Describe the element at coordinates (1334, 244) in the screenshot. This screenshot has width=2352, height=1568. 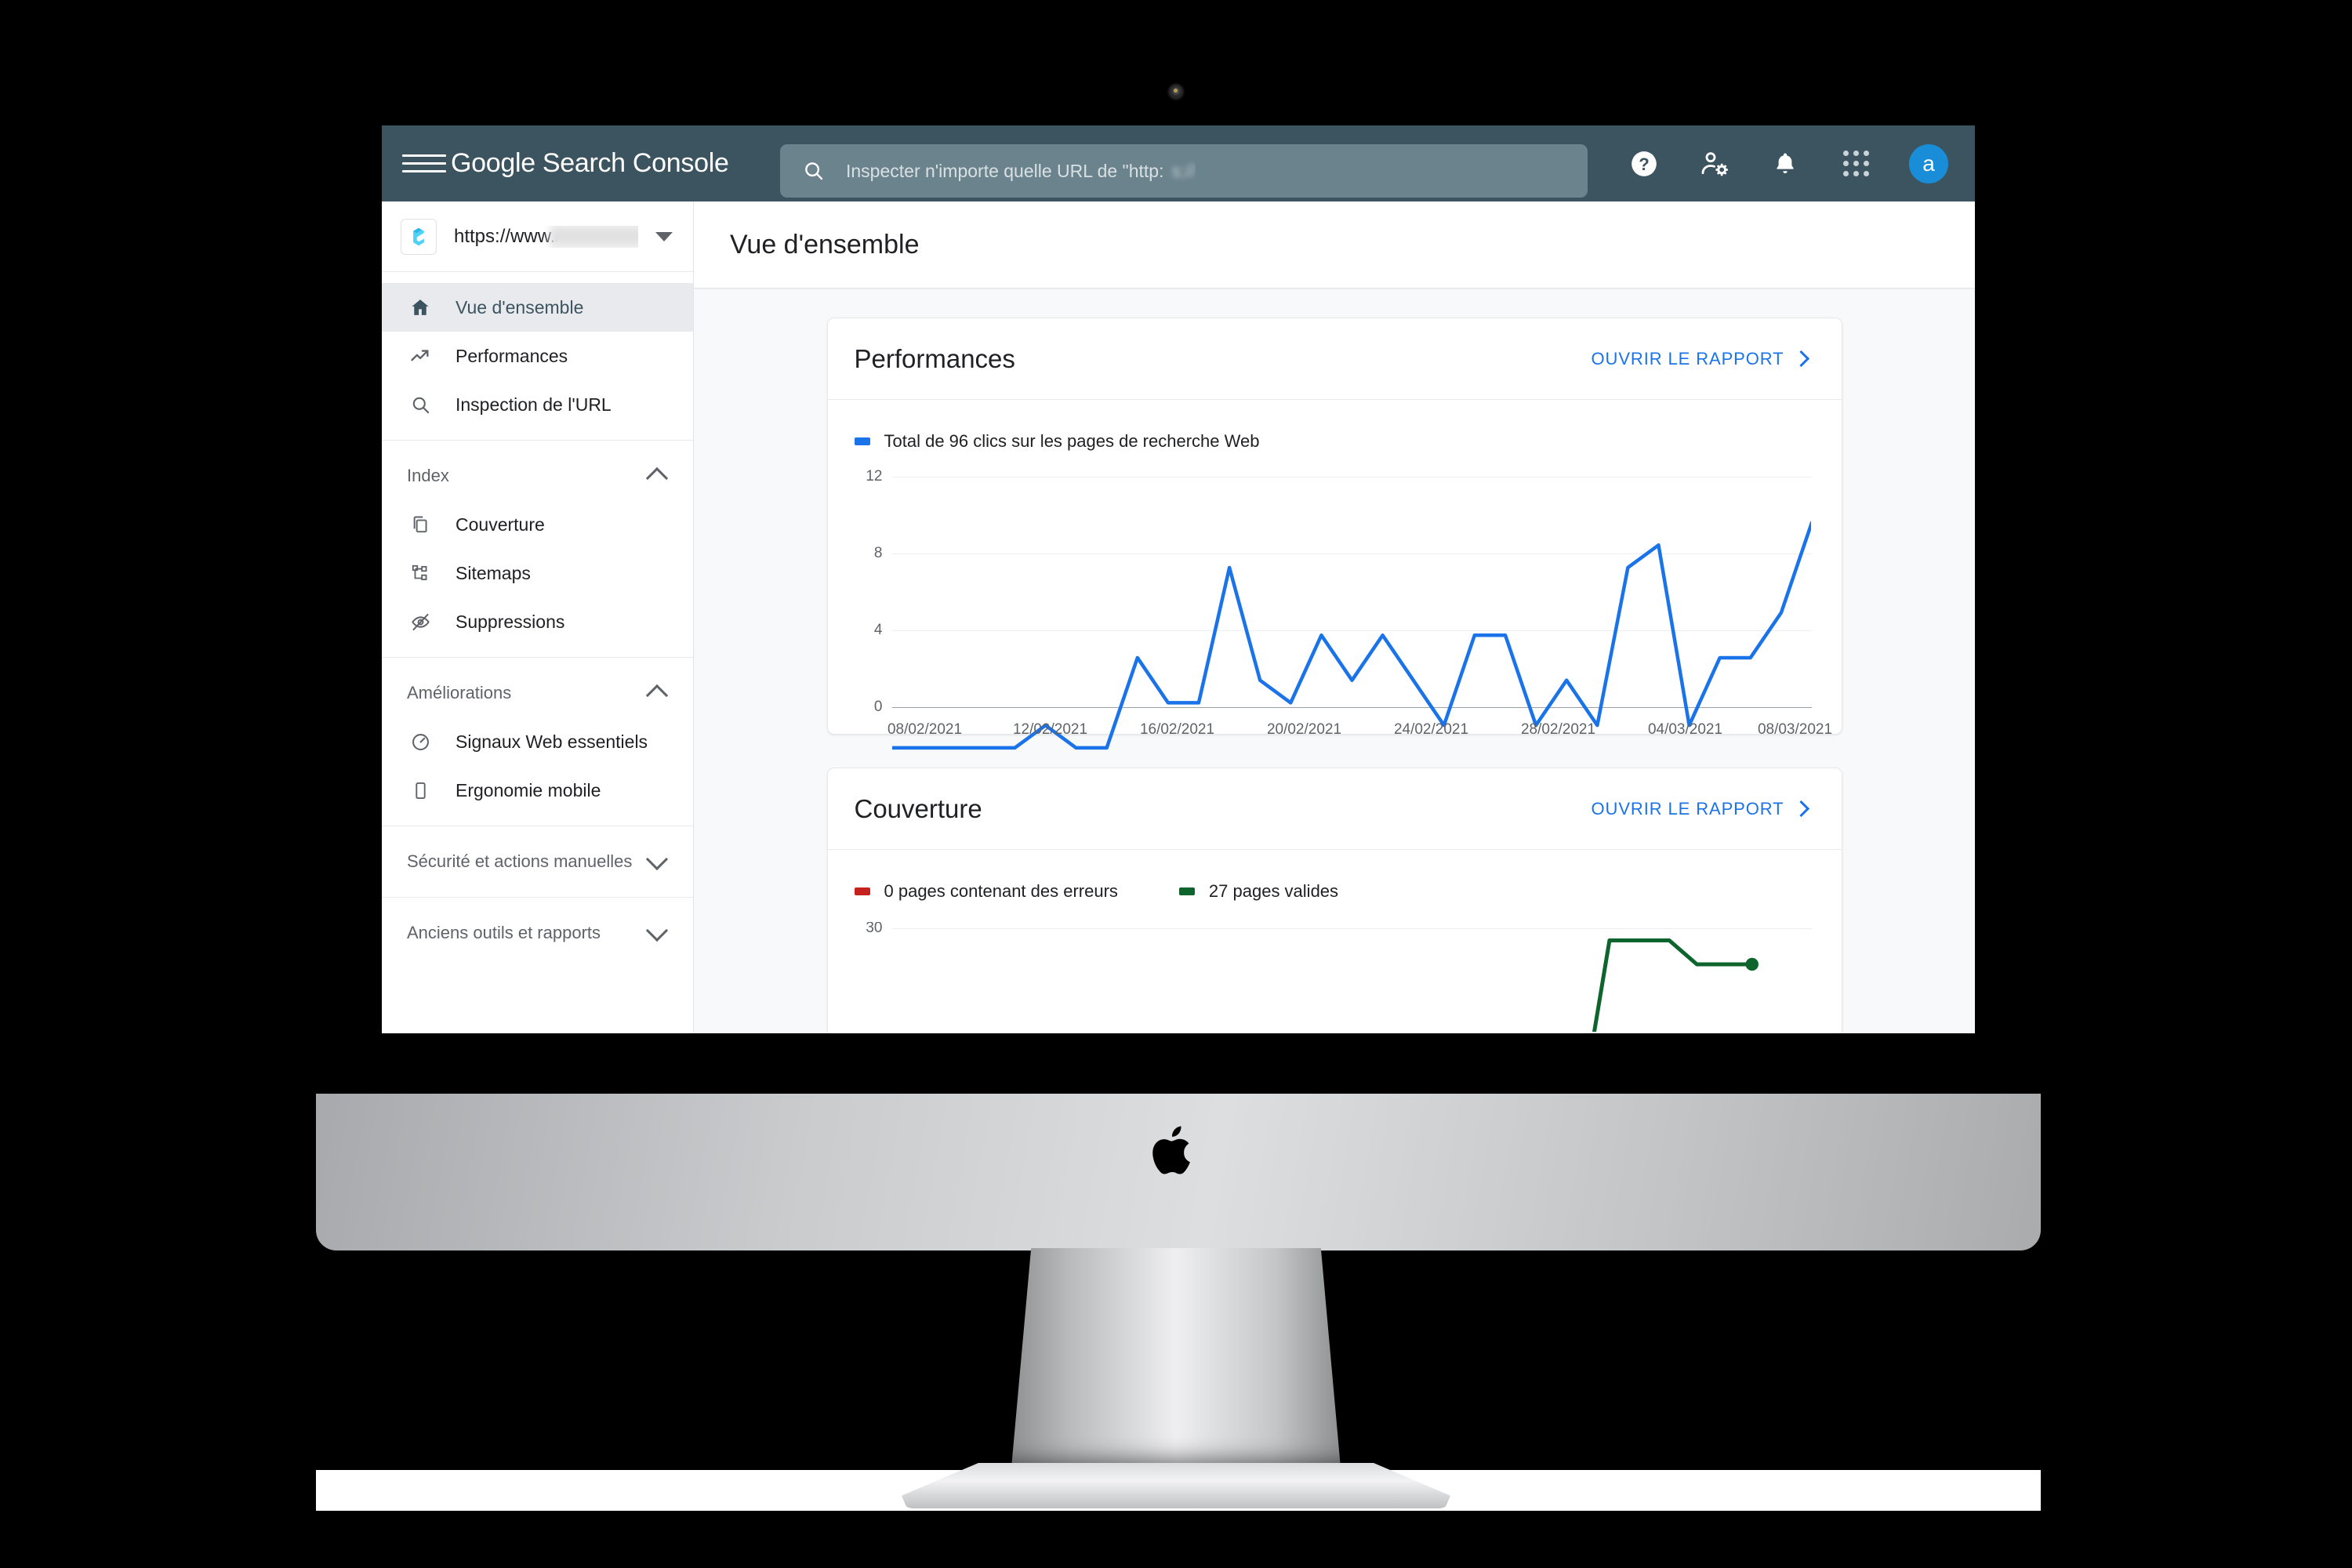
I see `page-header: Vue d'ensemble` at that location.